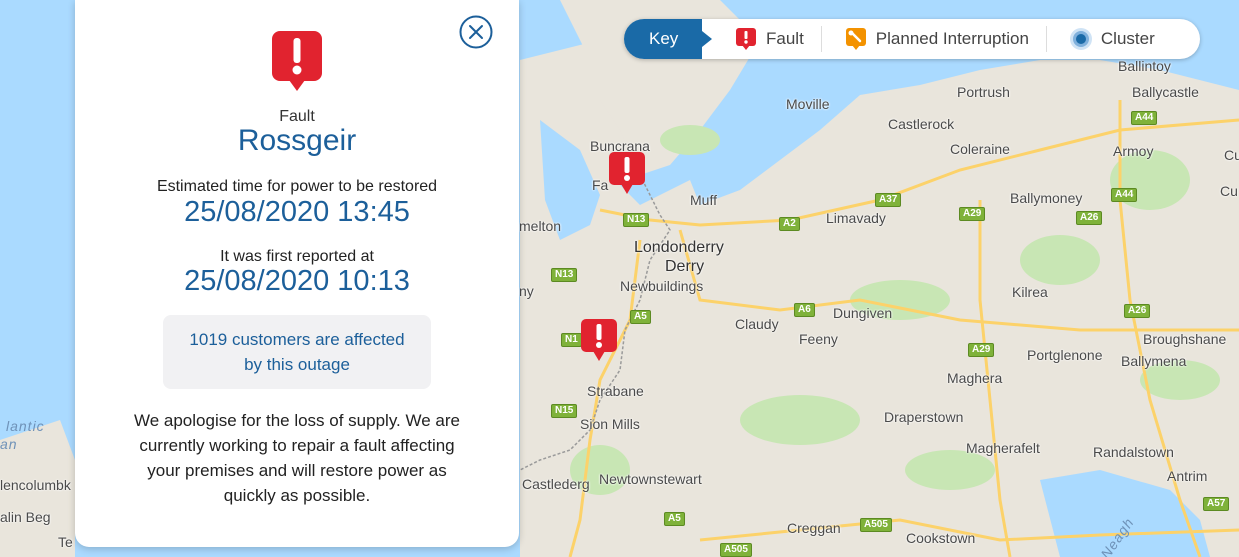 Image resolution: width=1239 pixels, height=557 pixels. I want to click on map-label-ballymoney: Ballymoney, so click(1046, 198).